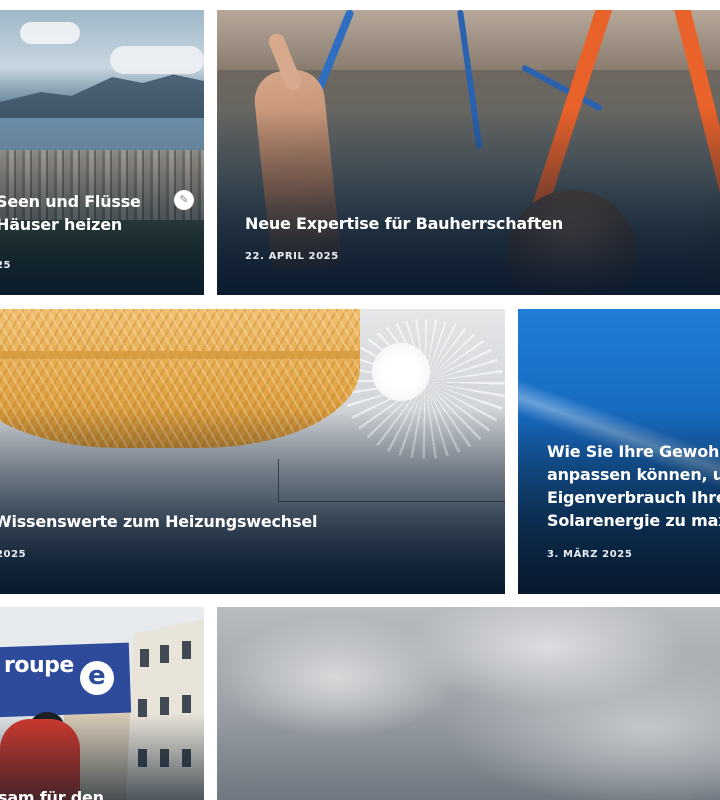 The width and height of the screenshot is (720, 800). What do you see at coordinates (633, 520) in the screenshot?
I see `card-title-line: Solarenergie zu maxim` at bounding box center [633, 520].